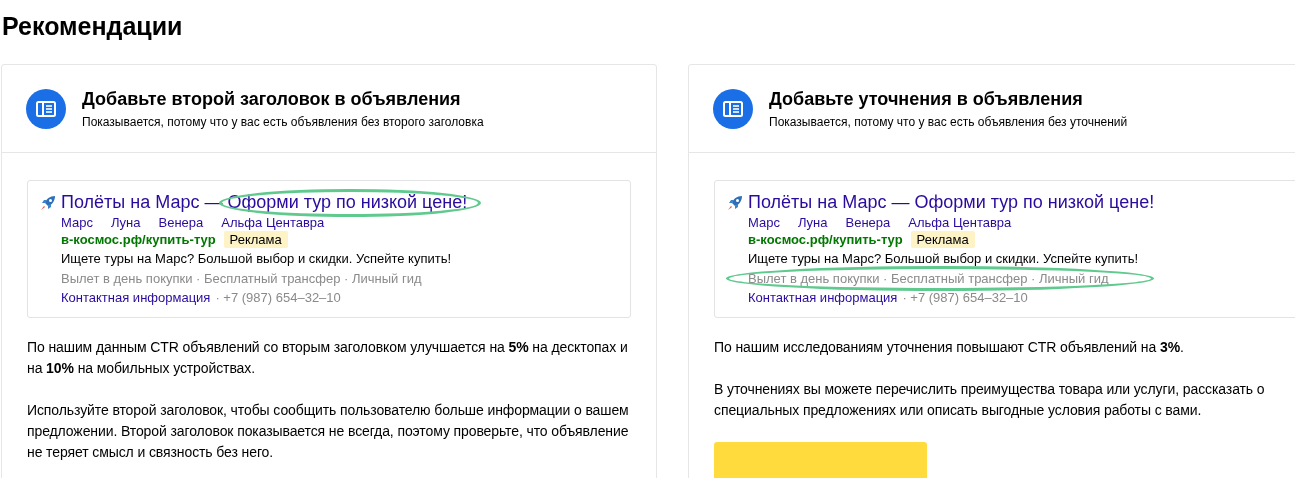 The image size is (1295, 478). I want to click on card-subtitle: Показывается, потому что у вас есть объявления без второго заголовка, so click(283, 122).